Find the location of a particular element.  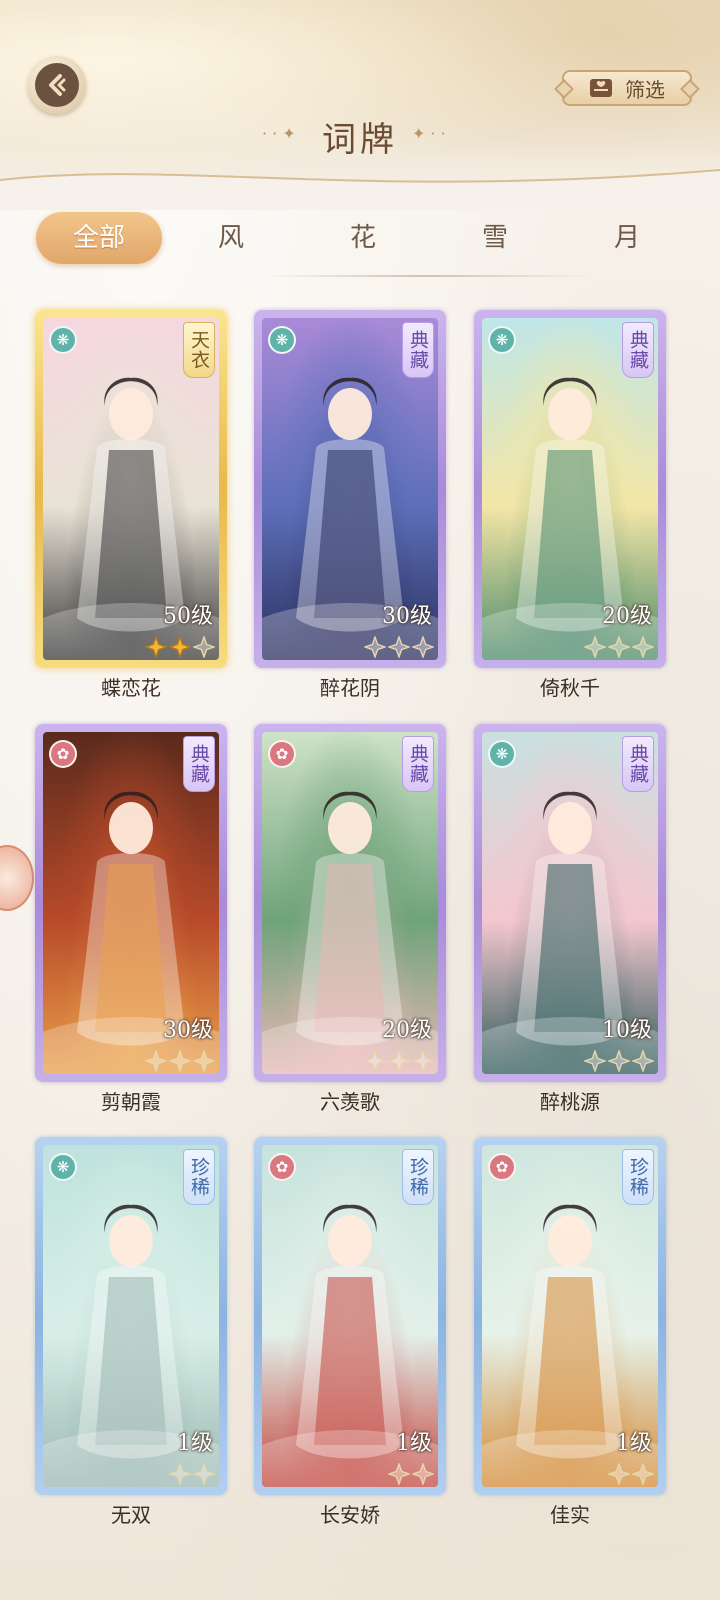

card-4: ✿ 典藏 30级 is located at coordinates (131, 903).